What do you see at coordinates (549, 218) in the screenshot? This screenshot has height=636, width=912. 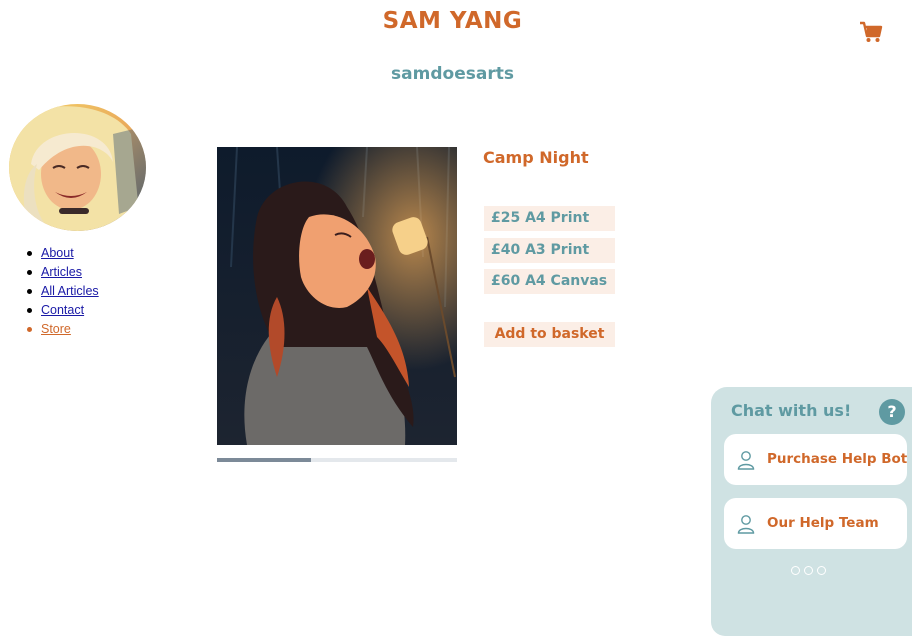 I see `option-a4-print: £25 A4 Print` at bounding box center [549, 218].